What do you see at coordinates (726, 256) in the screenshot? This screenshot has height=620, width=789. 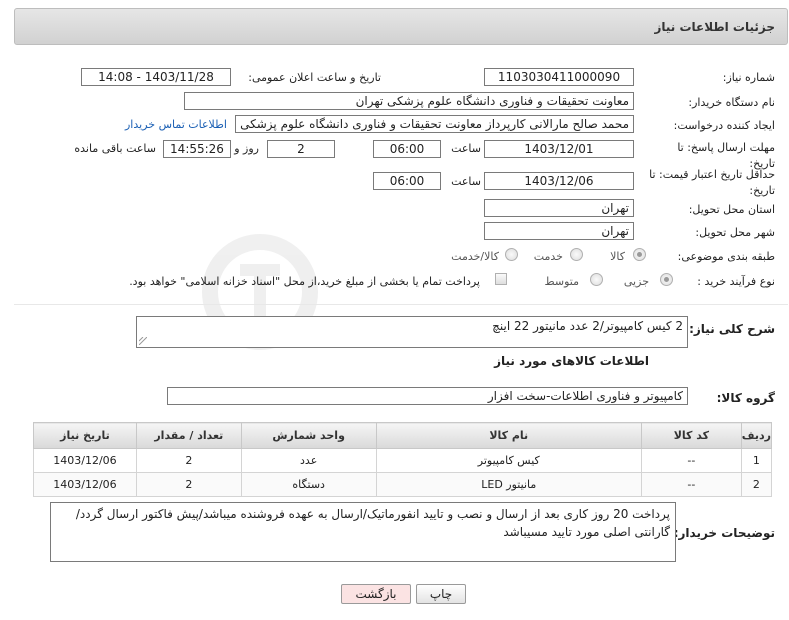 I see `category-label: طبقه بندی موضوعی:` at bounding box center [726, 256].